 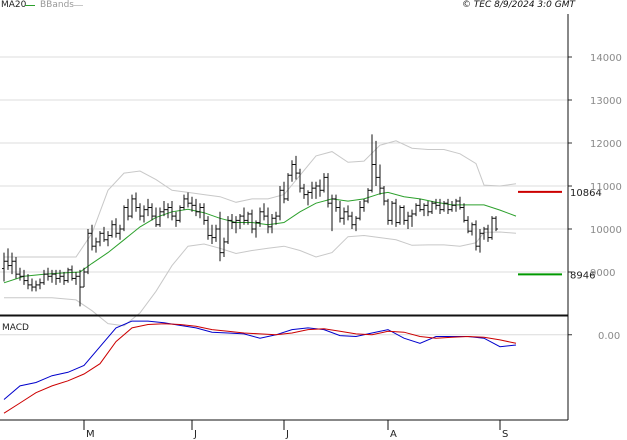 I want to click on price-y-tick-label: 9000, so click(x=602, y=273).